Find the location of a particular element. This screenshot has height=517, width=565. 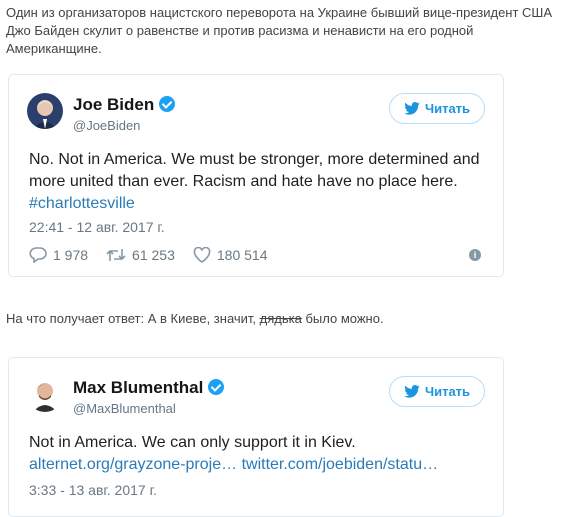

hashtag-link: #charlottesville is located at coordinates (82, 203).